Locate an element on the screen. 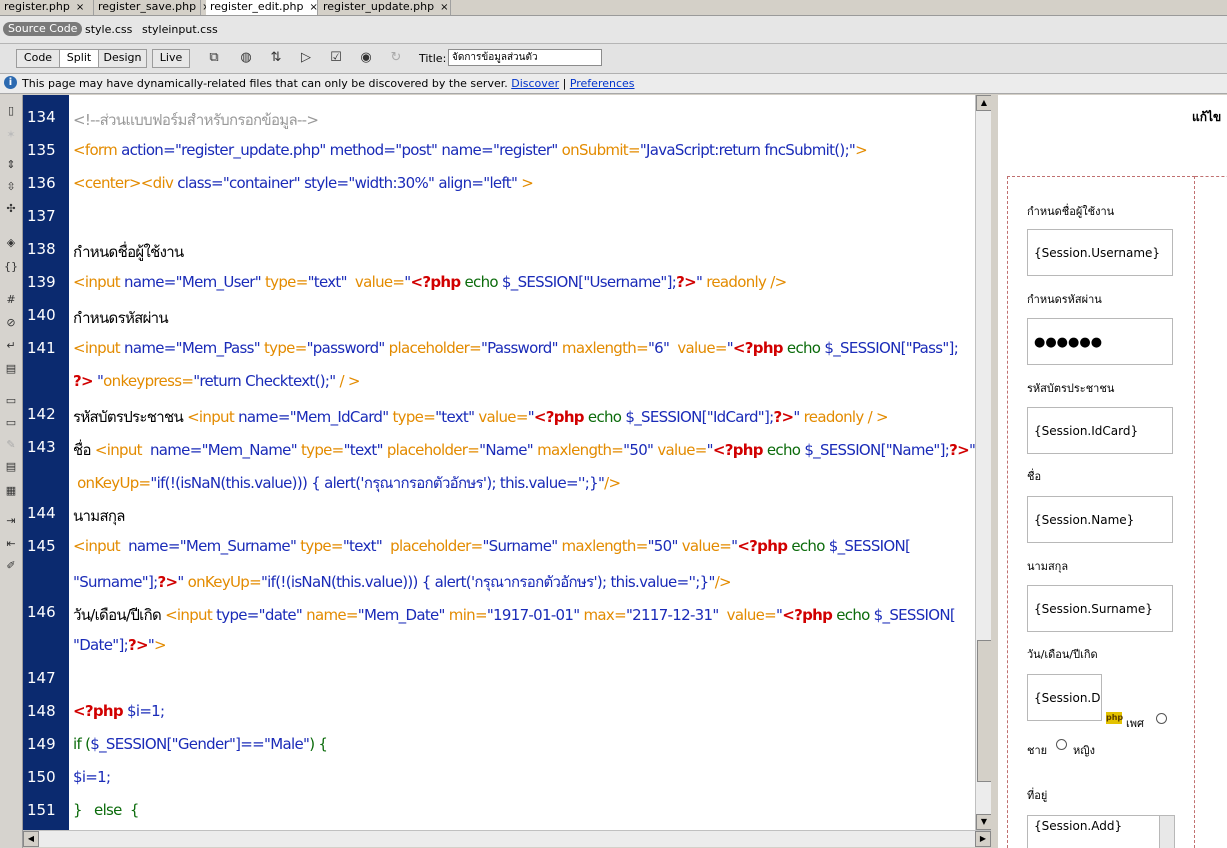 This screenshot has width=1227, height=848. word-wrap-icon: ↵ is located at coordinates (11, 346).